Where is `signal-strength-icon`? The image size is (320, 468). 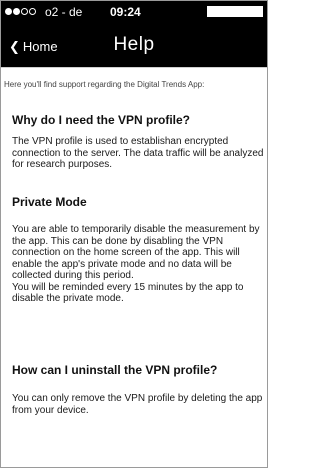
signal-strength-icon is located at coordinates (20, 11).